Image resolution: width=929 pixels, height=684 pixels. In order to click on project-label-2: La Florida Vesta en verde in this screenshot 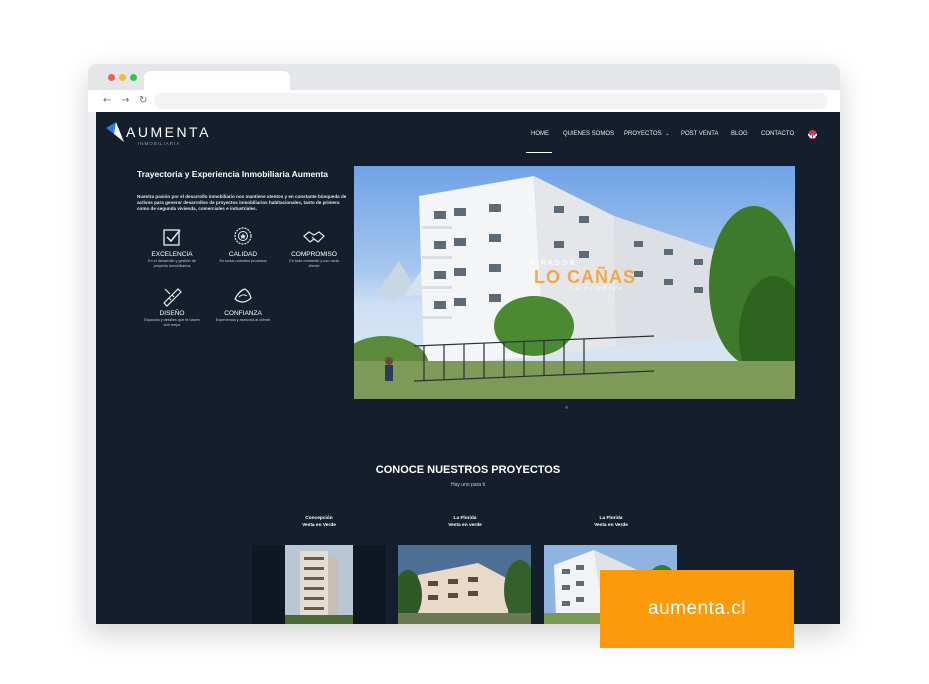, I will do `click(465, 522)`.